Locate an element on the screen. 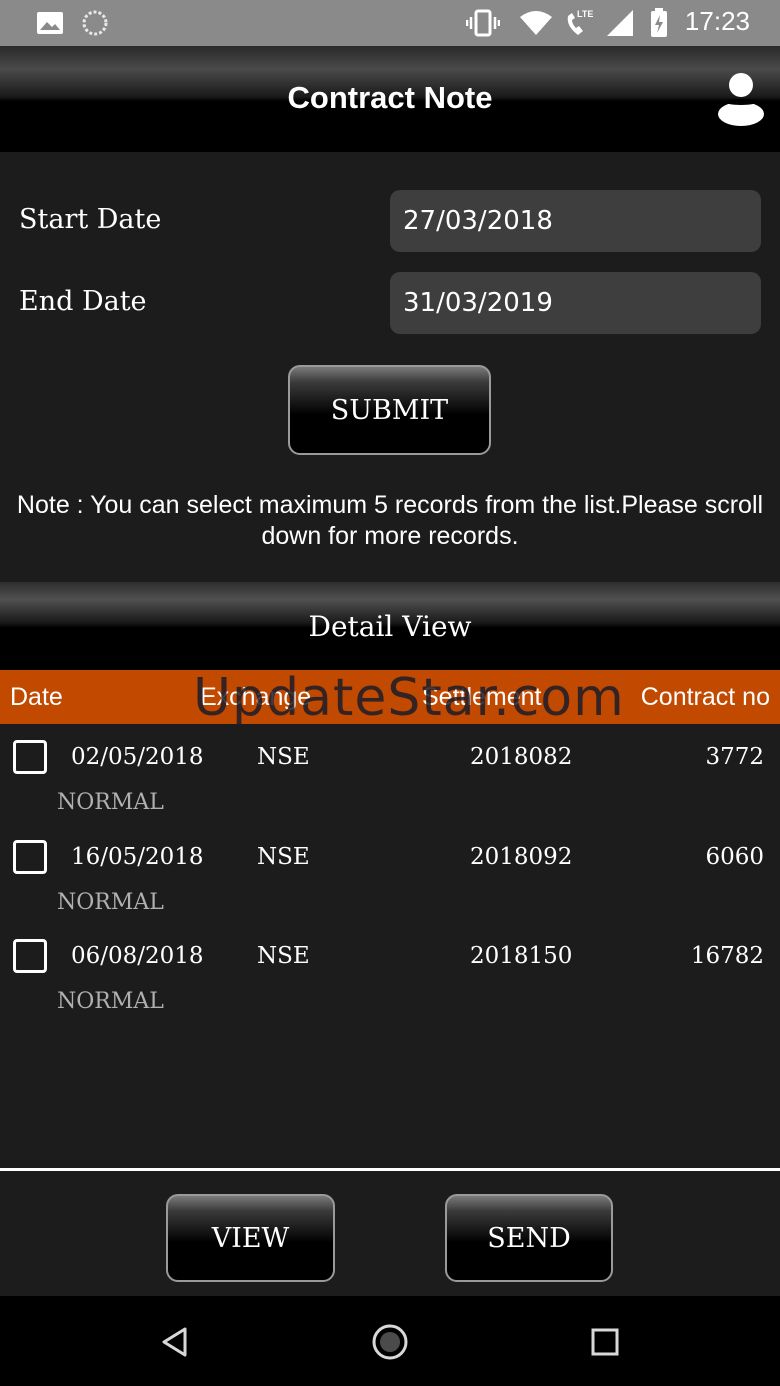 This screenshot has height=1386, width=780. column-date: Date is located at coordinates (36, 697).